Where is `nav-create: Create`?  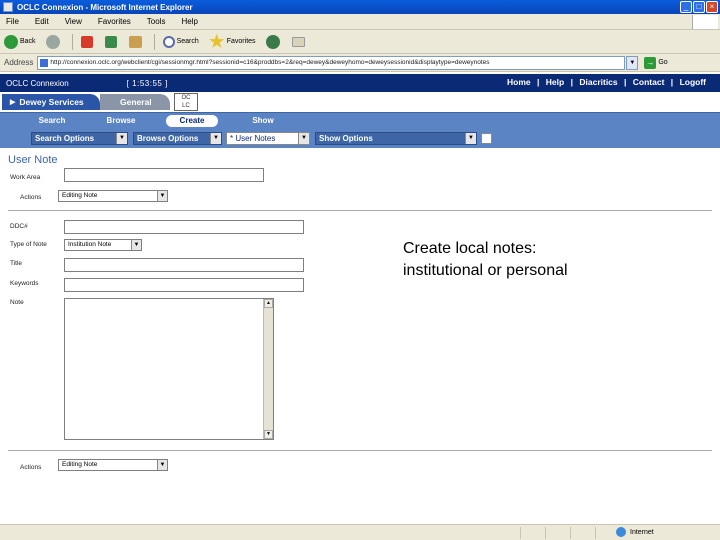
nav-create: Create is located at coordinates (192, 121).